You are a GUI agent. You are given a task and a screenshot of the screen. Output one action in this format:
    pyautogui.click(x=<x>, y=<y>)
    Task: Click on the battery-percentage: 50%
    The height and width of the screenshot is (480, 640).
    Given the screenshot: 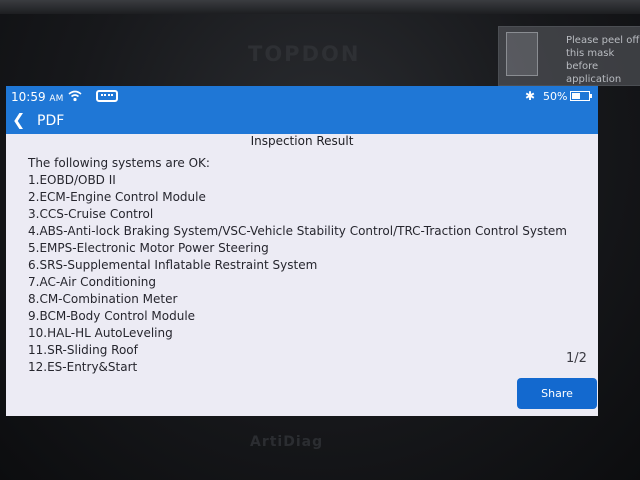 What is the action you would take?
    pyautogui.click(x=555, y=96)
    